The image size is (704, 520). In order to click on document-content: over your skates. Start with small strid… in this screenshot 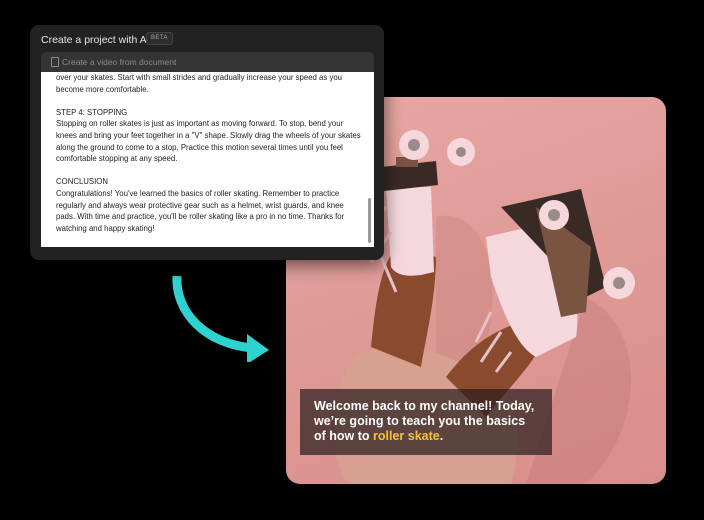, I will do `click(208, 159)`.